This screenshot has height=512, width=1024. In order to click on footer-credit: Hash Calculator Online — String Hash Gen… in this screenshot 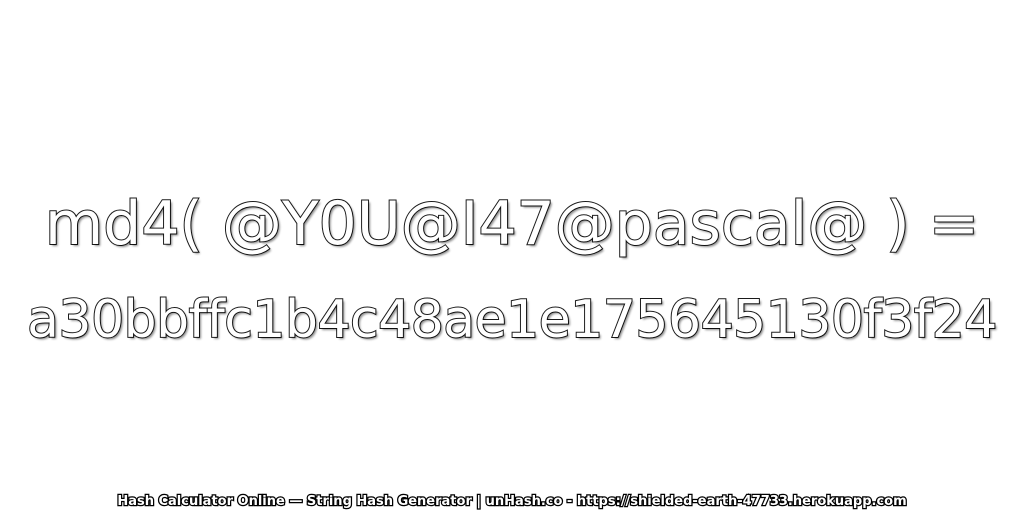, I will do `click(512, 502)`.